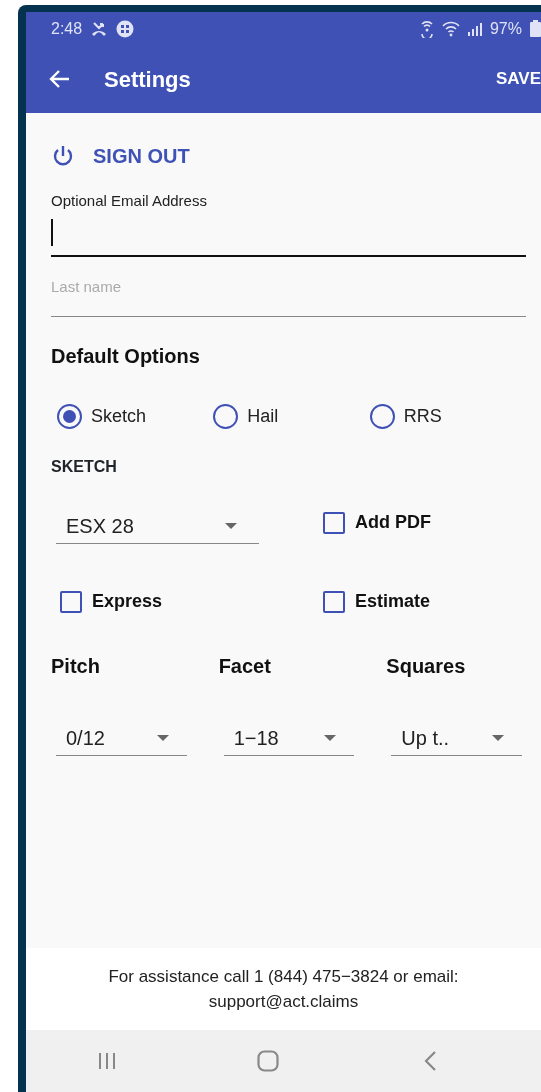 The image size is (541, 1092). Describe the element at coordinates (147, 79) in the screenshot. I see `screen-title: Settings` at that location.